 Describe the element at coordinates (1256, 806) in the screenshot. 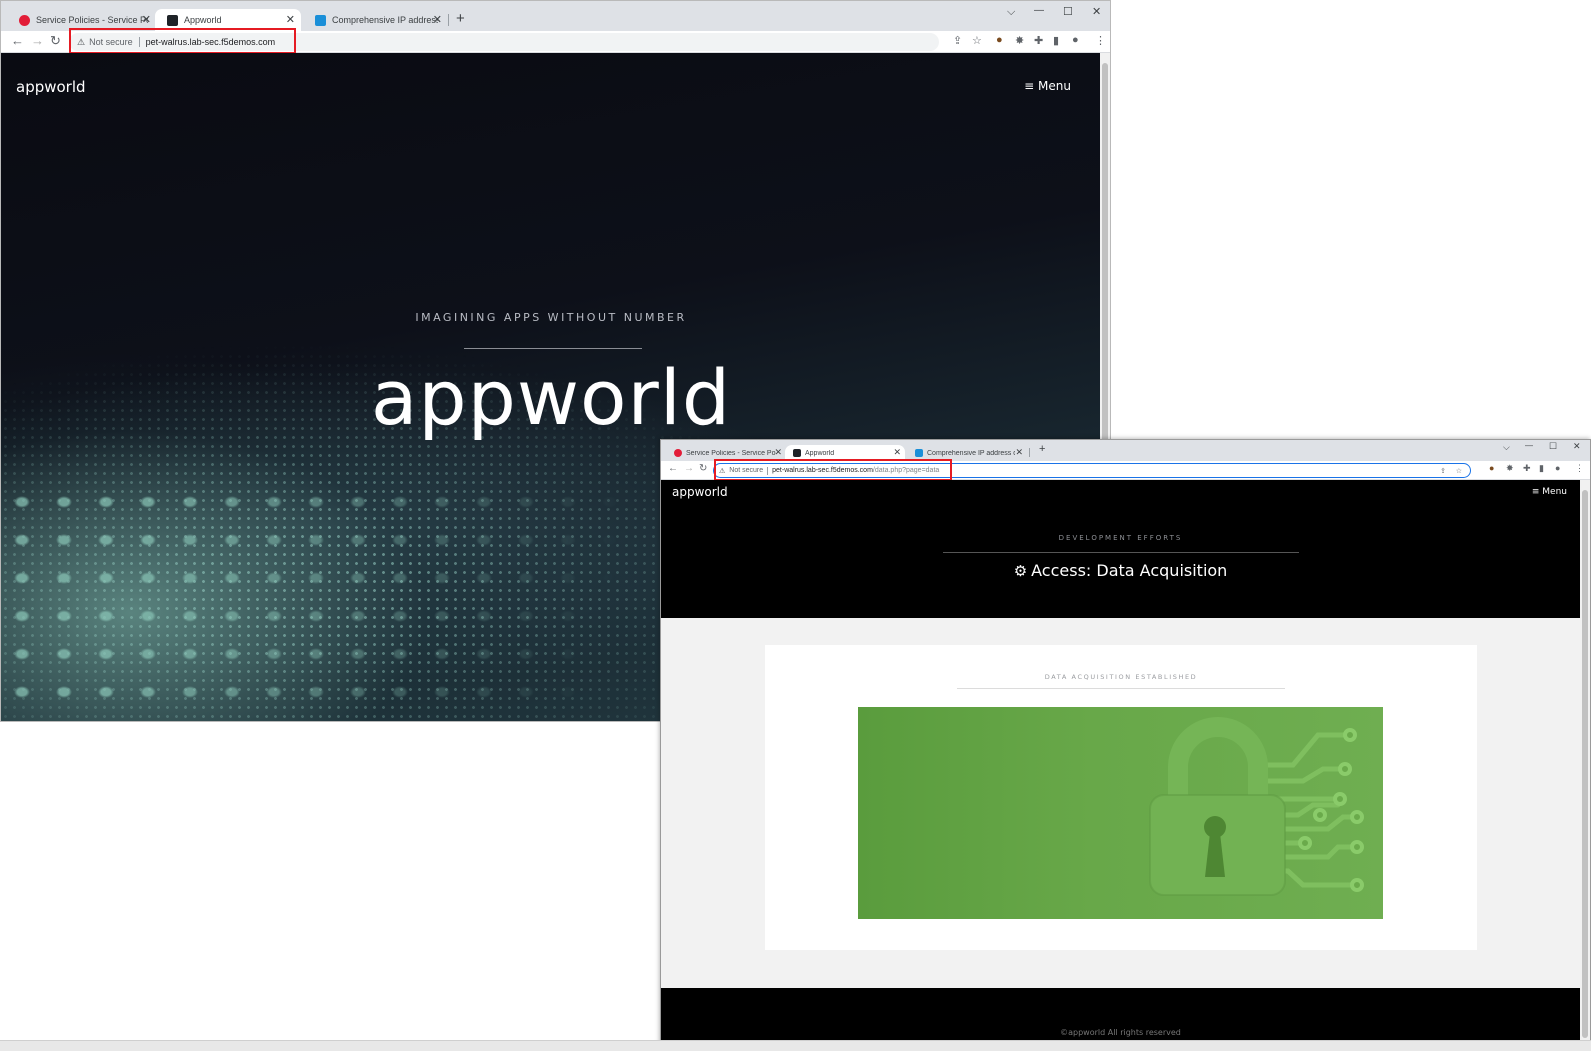

I see `padlock-icon` at that location.